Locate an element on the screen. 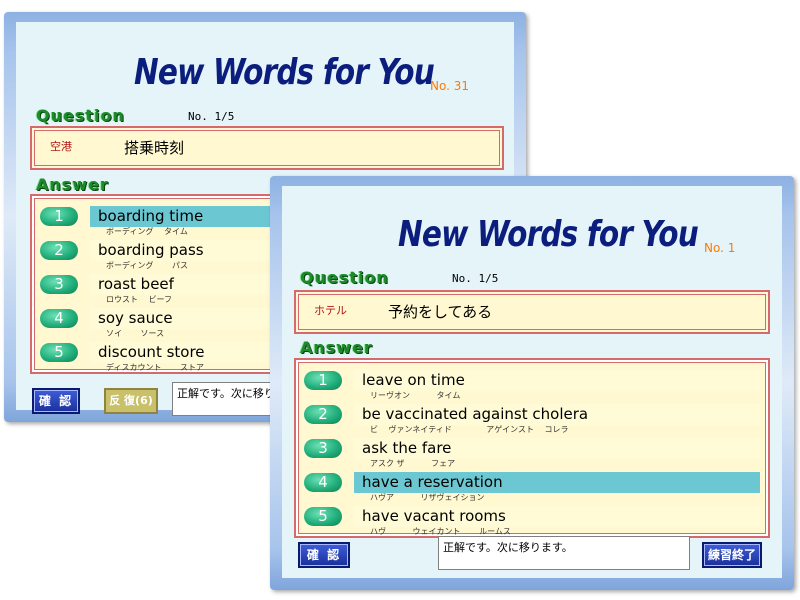 The image size is (800, 600). answer-text: have vacant rooms is located at coordinates (434, 516).